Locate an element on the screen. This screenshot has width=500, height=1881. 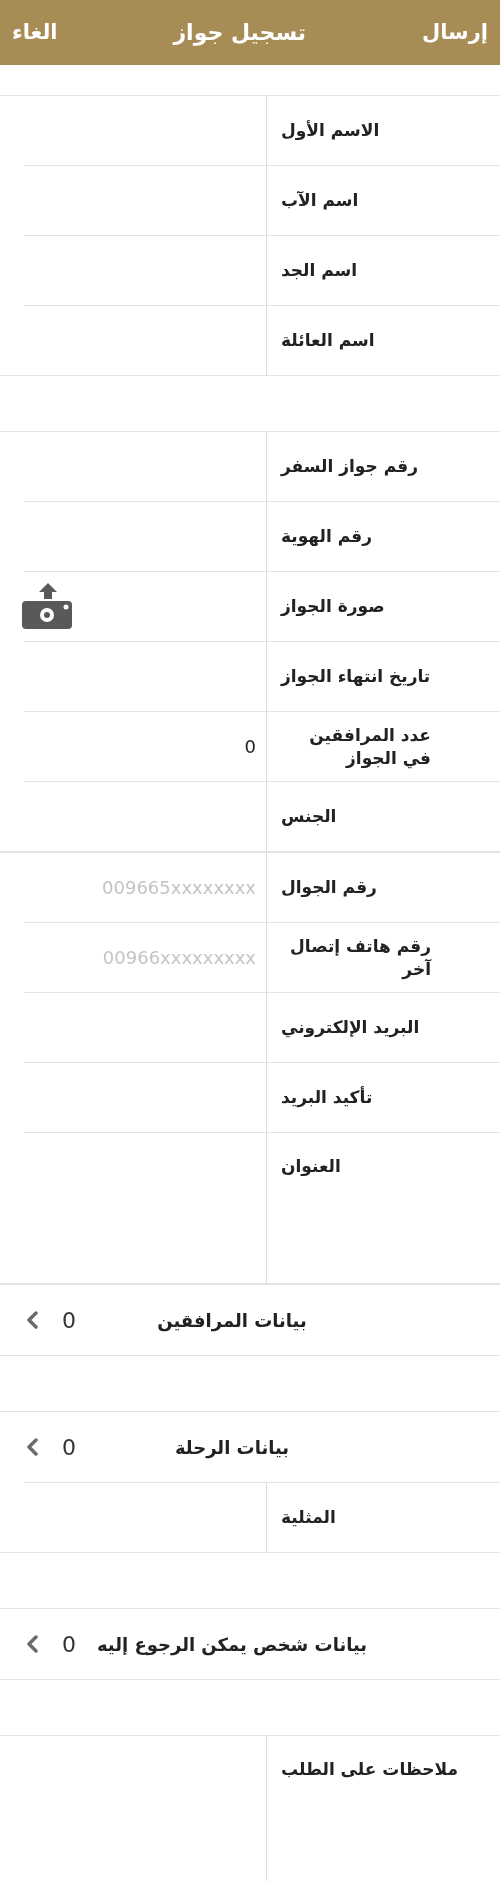
field-label: ملاحظات على الطلب is located at coordinates (369, 1769).